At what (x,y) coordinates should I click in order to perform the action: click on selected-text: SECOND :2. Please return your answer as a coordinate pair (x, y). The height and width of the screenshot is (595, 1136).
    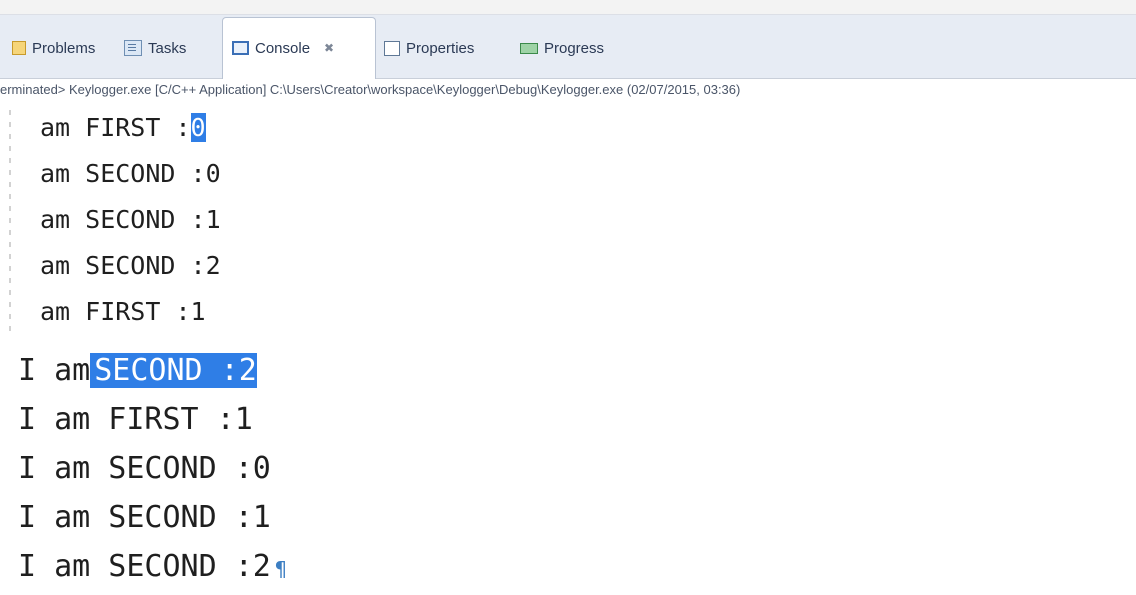
    Looking at the image, I should click on (173, 370).